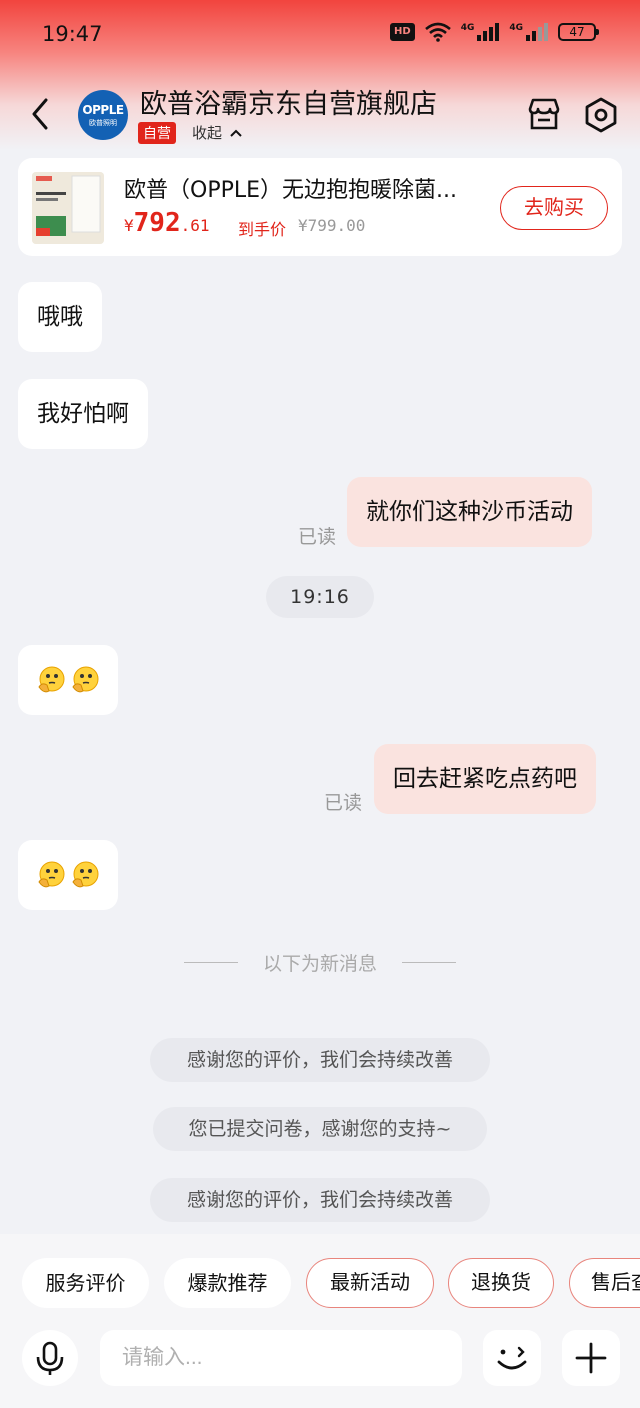 Image resolution: width=640 pixels, height=1408 pixels. I want to click on bottom-bar: 服务评价 爆款推荐 最新活动 退换货 售后查, so click(320, 1321).